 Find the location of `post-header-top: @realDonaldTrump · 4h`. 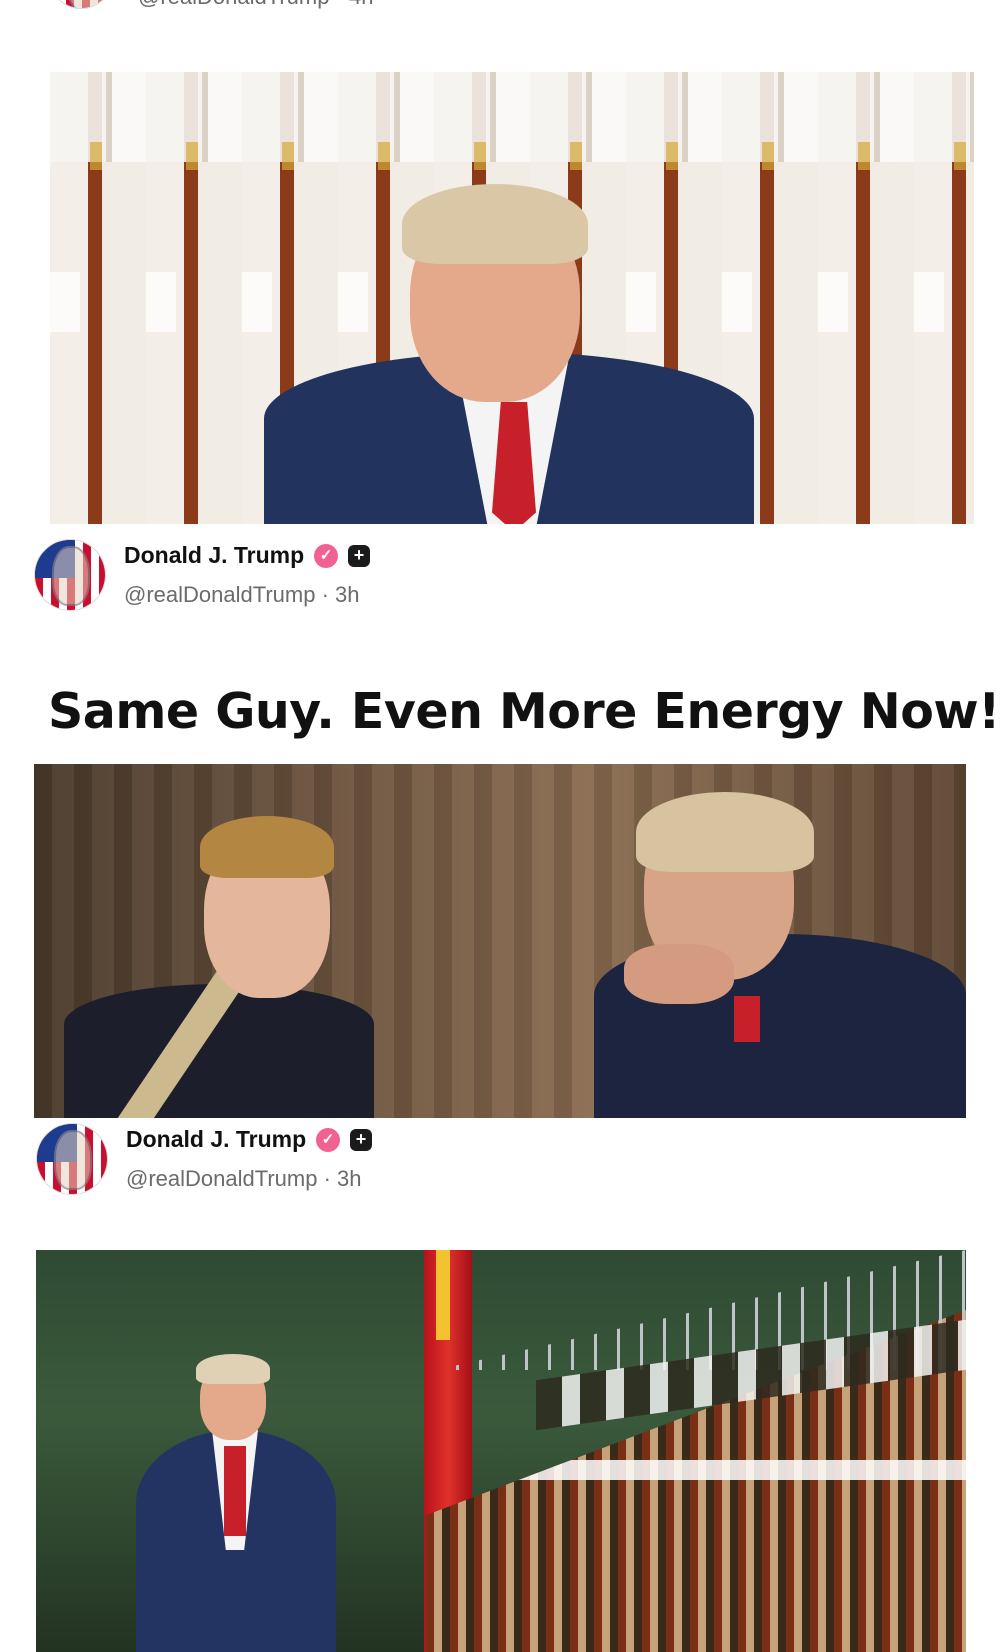

post-header-top: @realDonaldTrump · 4h is located at coordinates (500, 6).